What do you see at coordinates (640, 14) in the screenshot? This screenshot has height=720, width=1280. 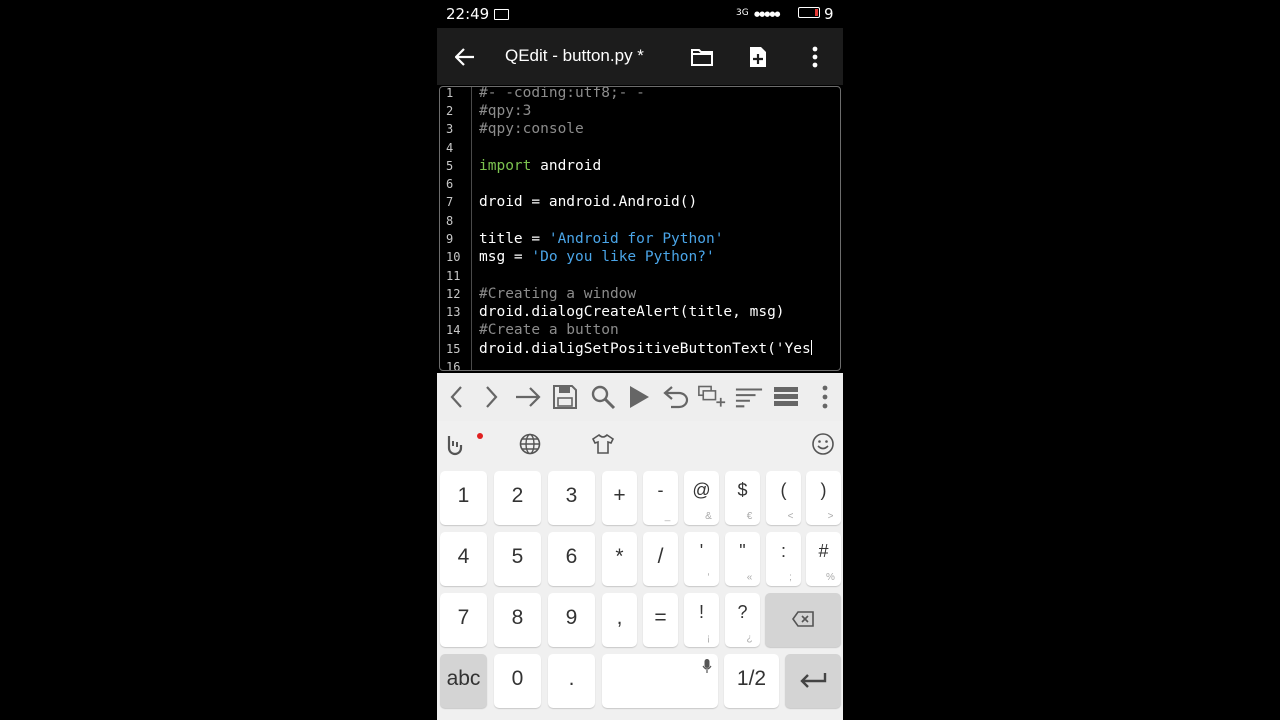 I see `status-bar: 22:49 3G ●●●●● 9` at bounding box center [640, 14].